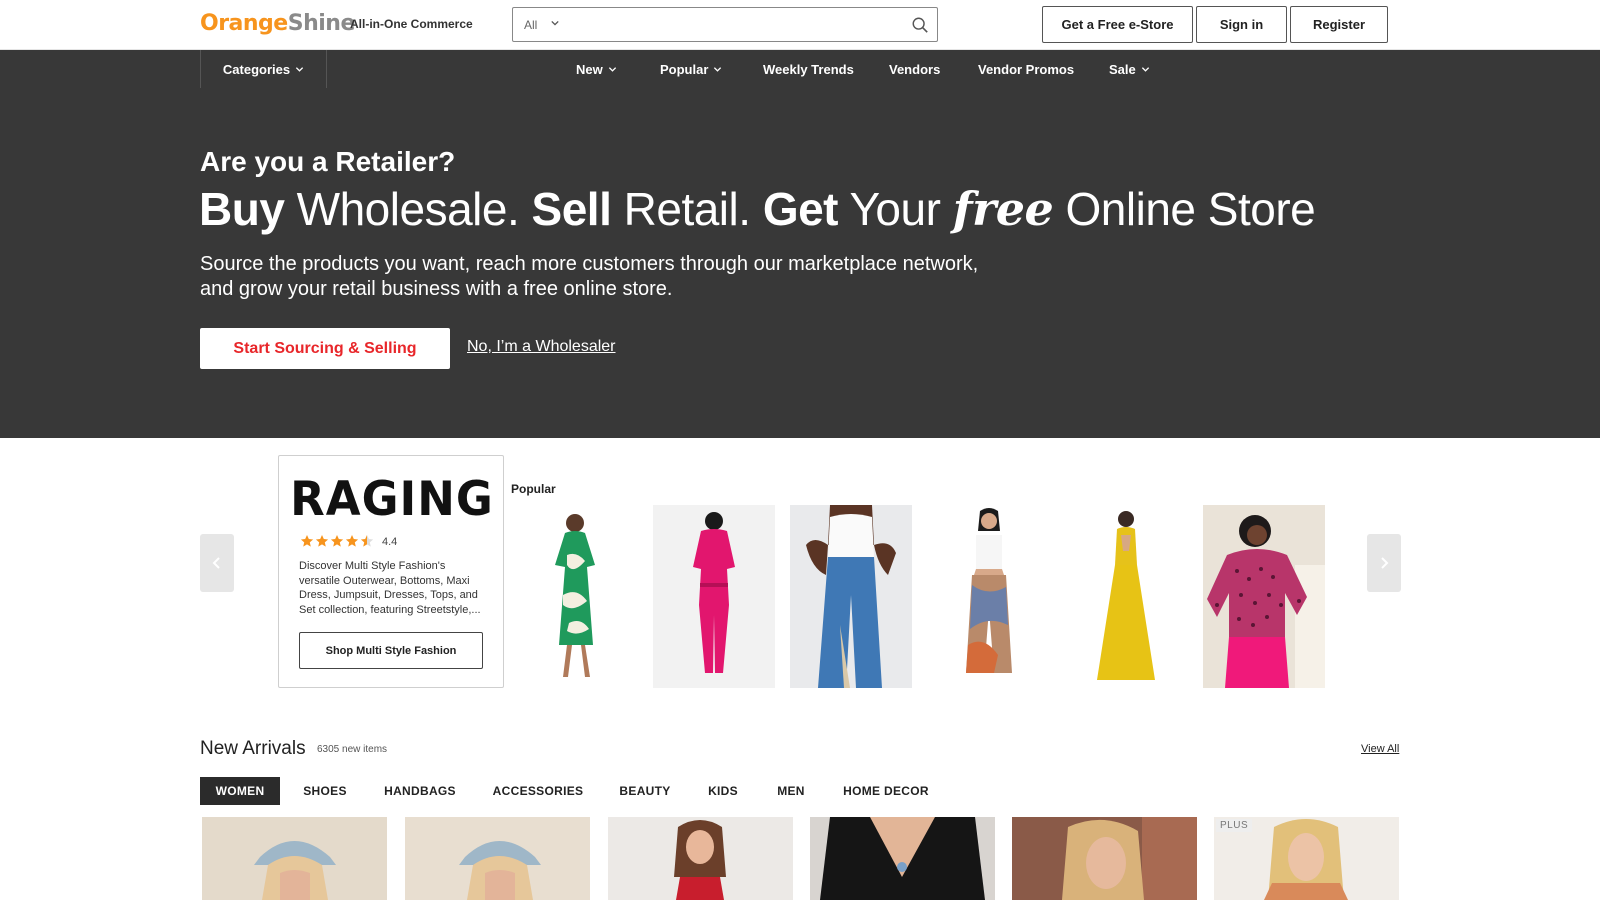 The image size is (1600, 900). I want to click on categories-label: Categories, so click(256, 69).